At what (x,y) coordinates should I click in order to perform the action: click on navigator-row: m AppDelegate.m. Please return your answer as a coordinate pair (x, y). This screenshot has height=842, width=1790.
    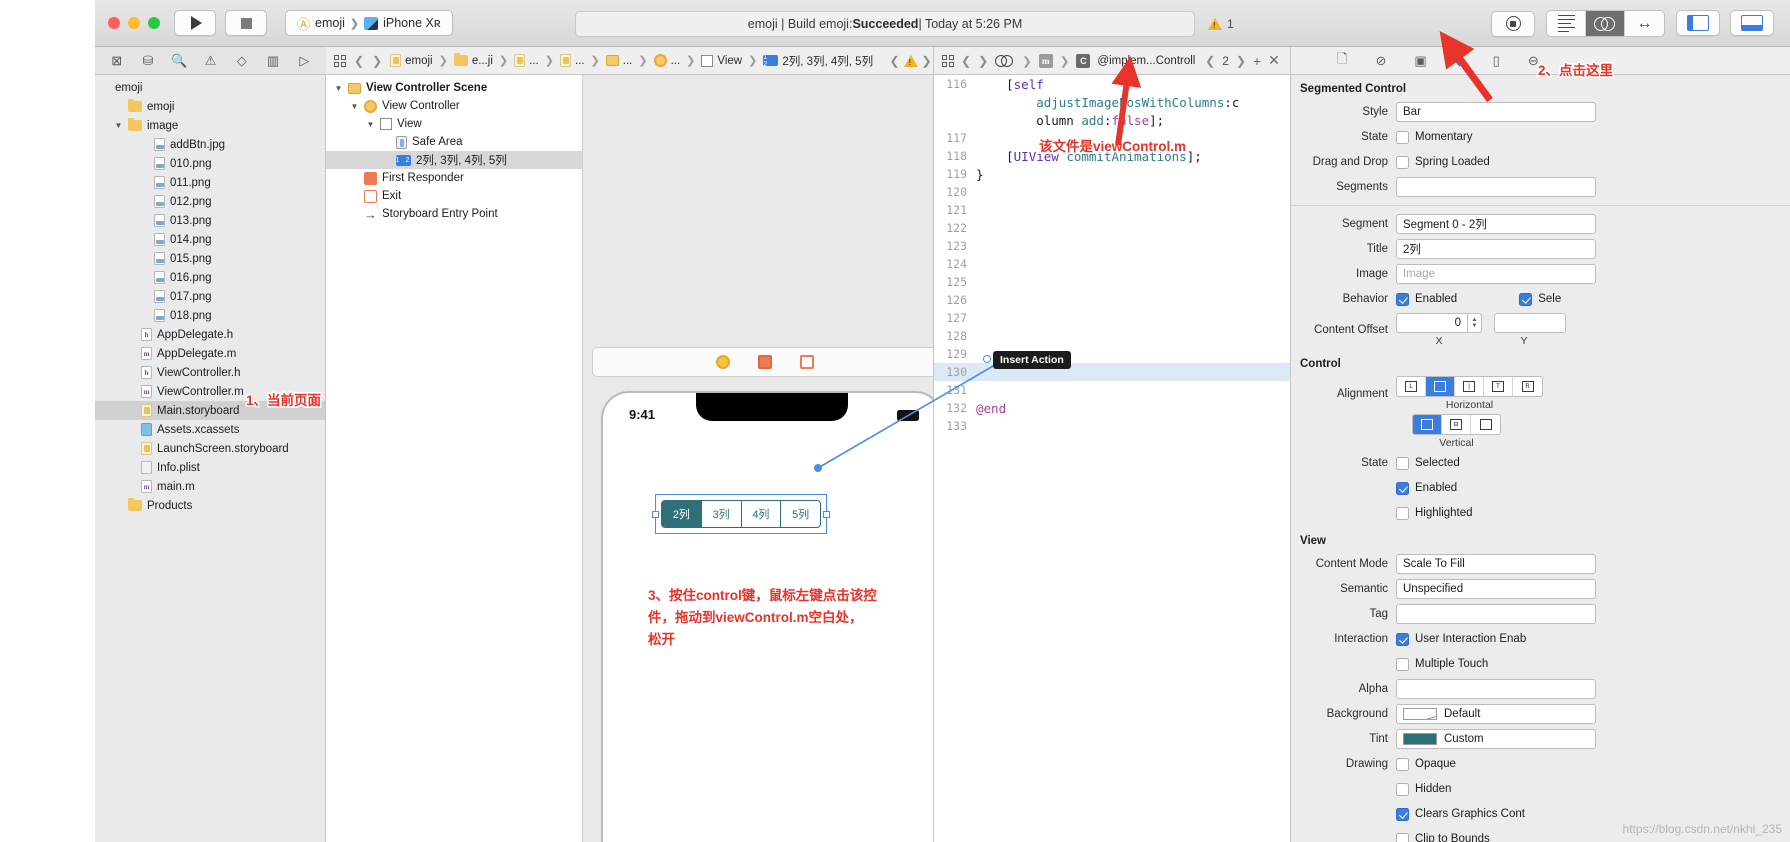
    Looking at the image, I should click on (210, 353).